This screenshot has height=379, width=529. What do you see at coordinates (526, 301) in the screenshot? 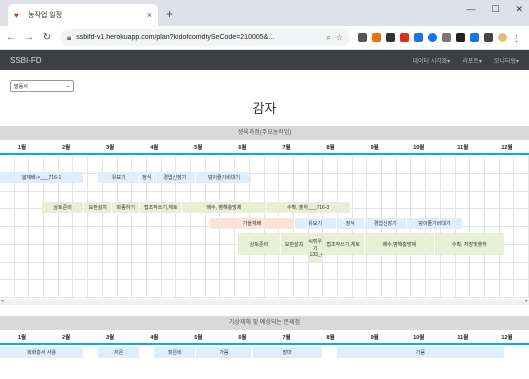
I see `scroll-right-icon: ▸` at bounding box center [526, 301].